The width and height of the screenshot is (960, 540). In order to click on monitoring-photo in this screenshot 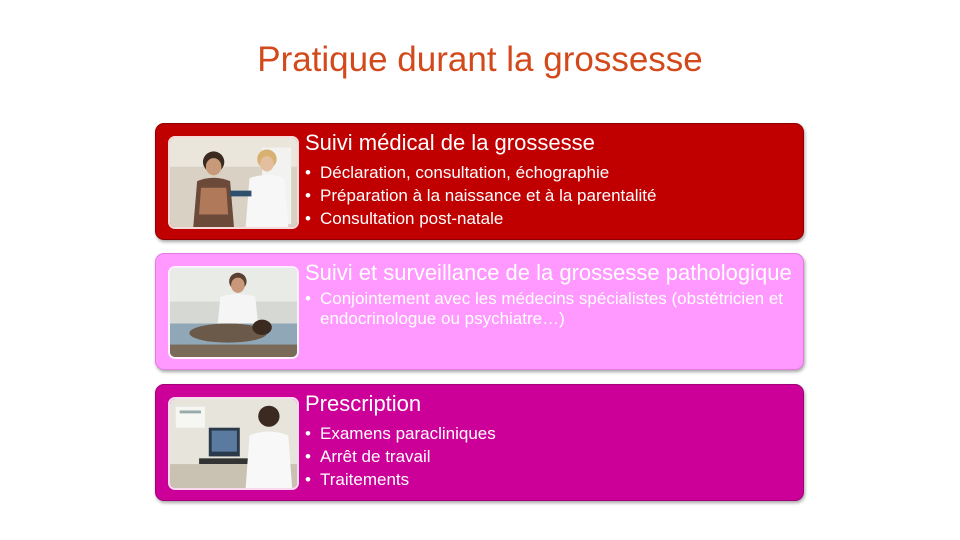, I will do `click(233, 312)`.